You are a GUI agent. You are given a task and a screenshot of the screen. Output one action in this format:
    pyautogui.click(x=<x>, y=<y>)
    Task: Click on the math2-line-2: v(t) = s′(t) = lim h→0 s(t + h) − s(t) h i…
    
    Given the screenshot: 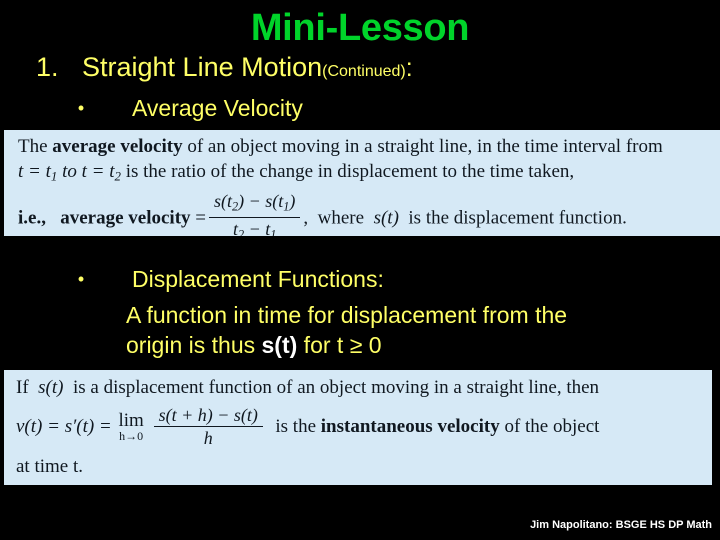 What is the action you would take?
    pyautogui.click(x=308, y=427)
    